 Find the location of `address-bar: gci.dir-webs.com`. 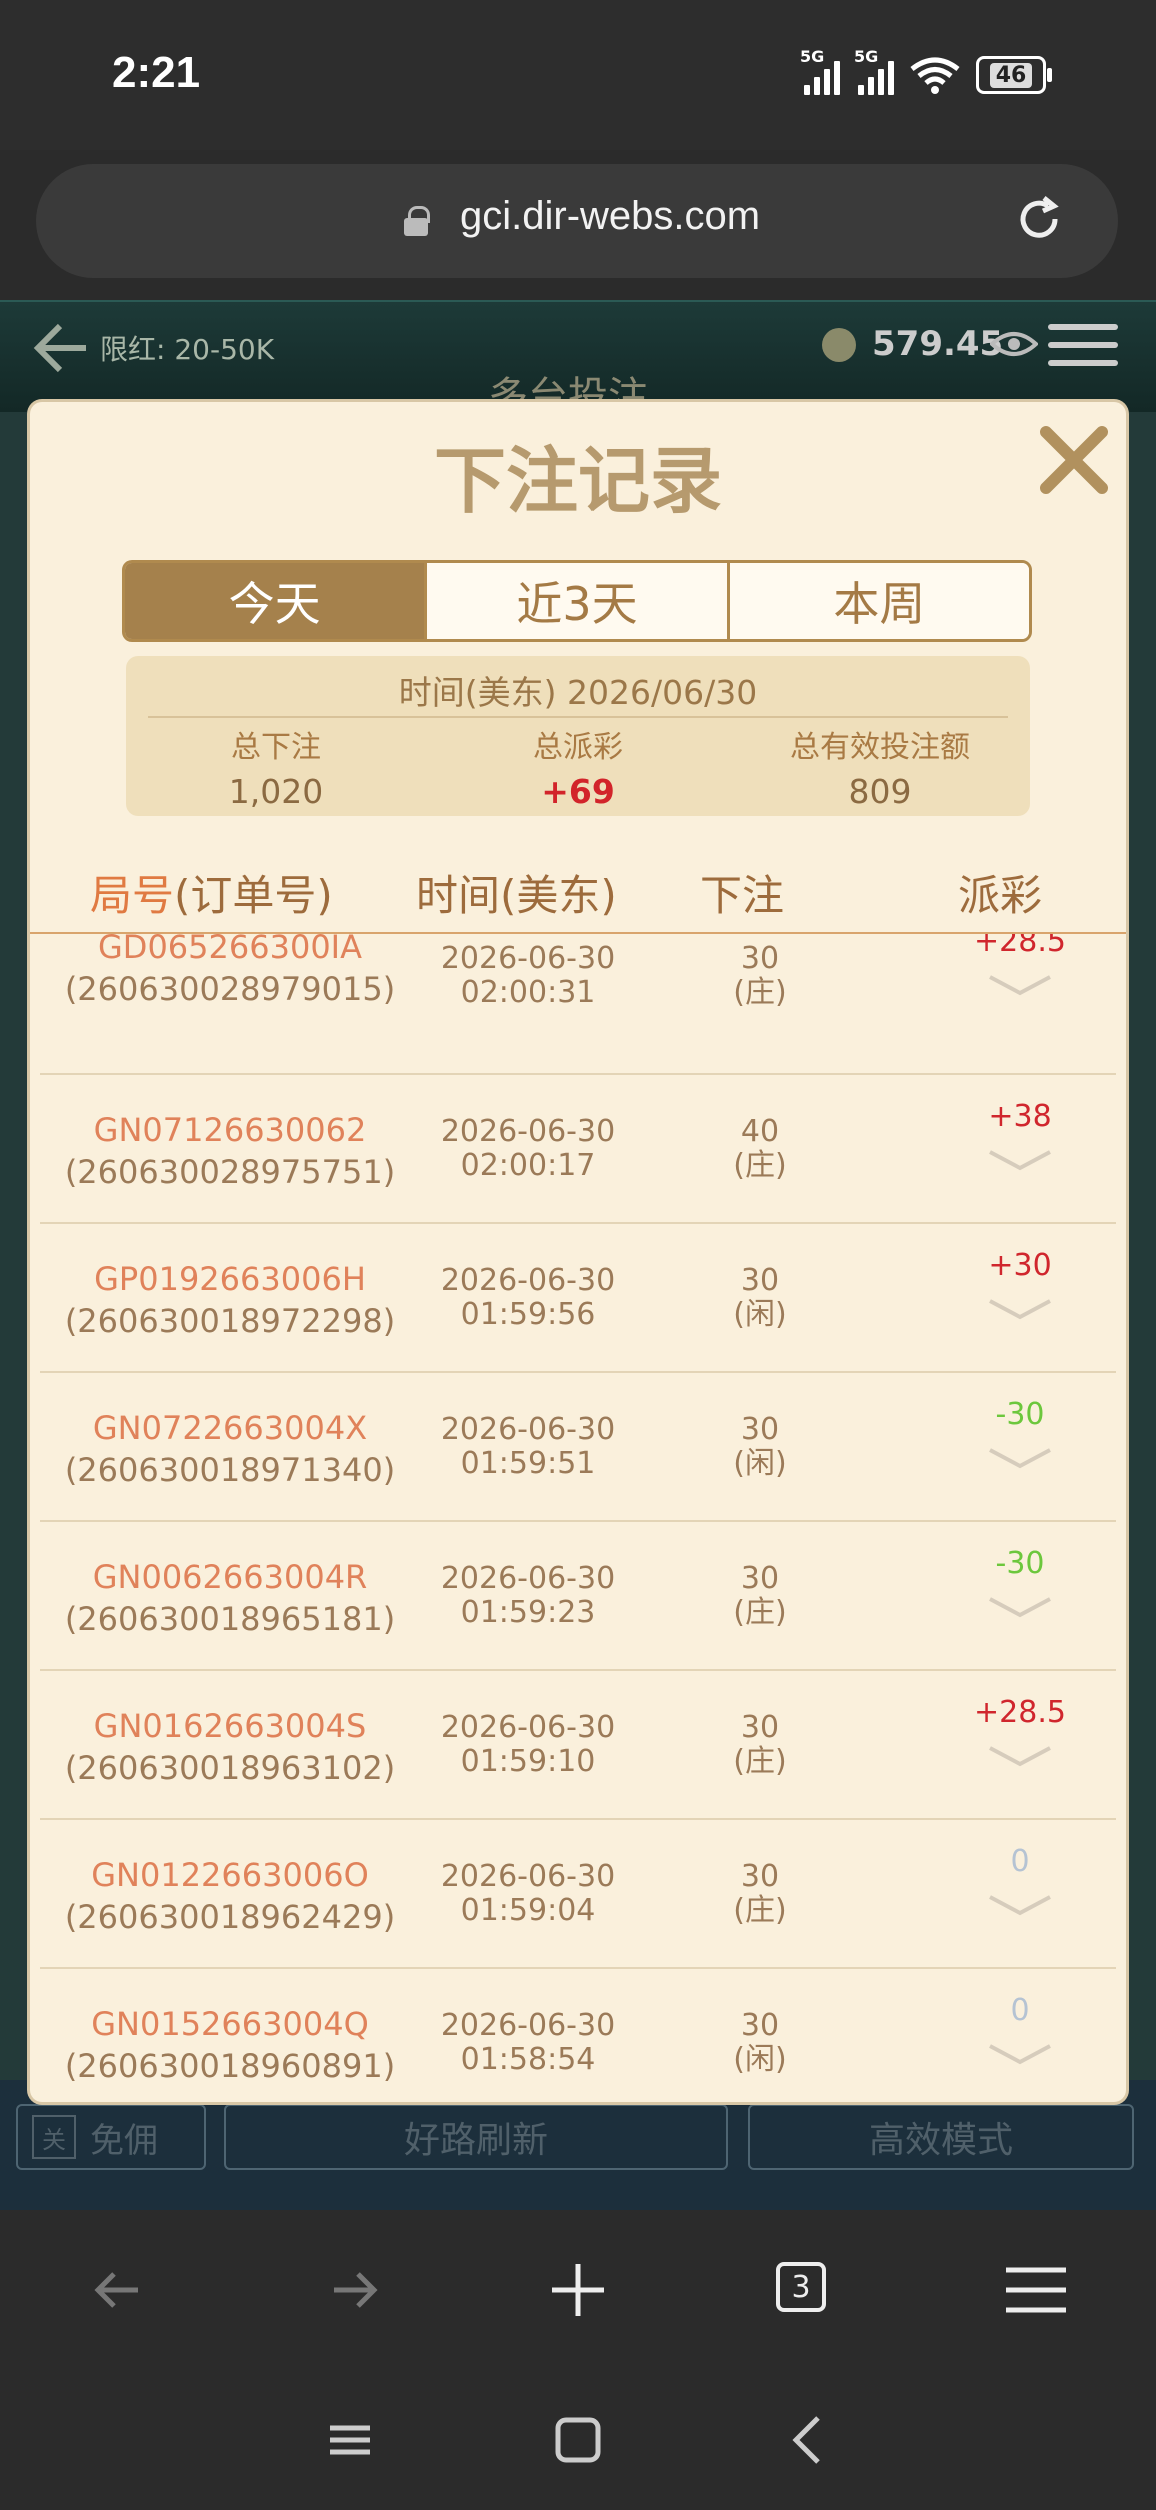

address-bar: gci.dir-webs.com is located at coordinates (577, 221).